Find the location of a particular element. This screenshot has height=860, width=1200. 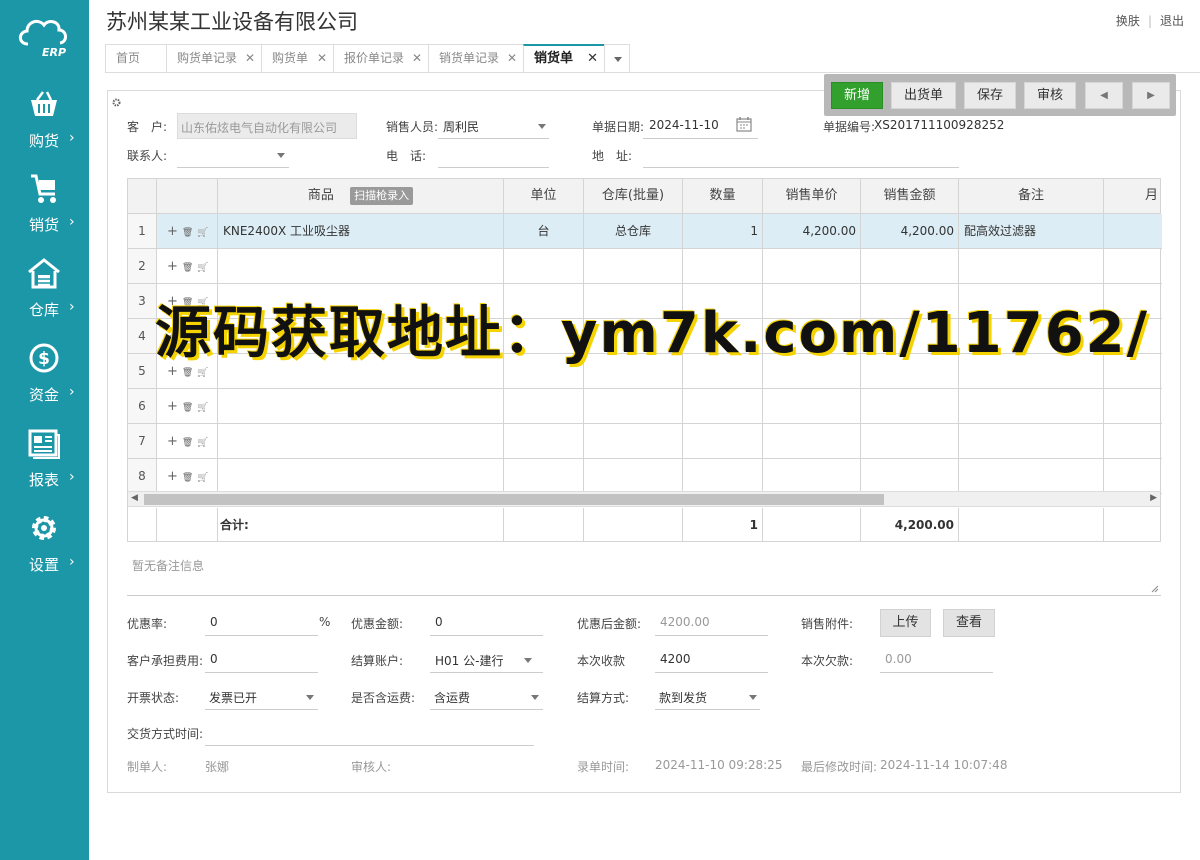

save-button: 保存 is located at coordinates (990, 95).